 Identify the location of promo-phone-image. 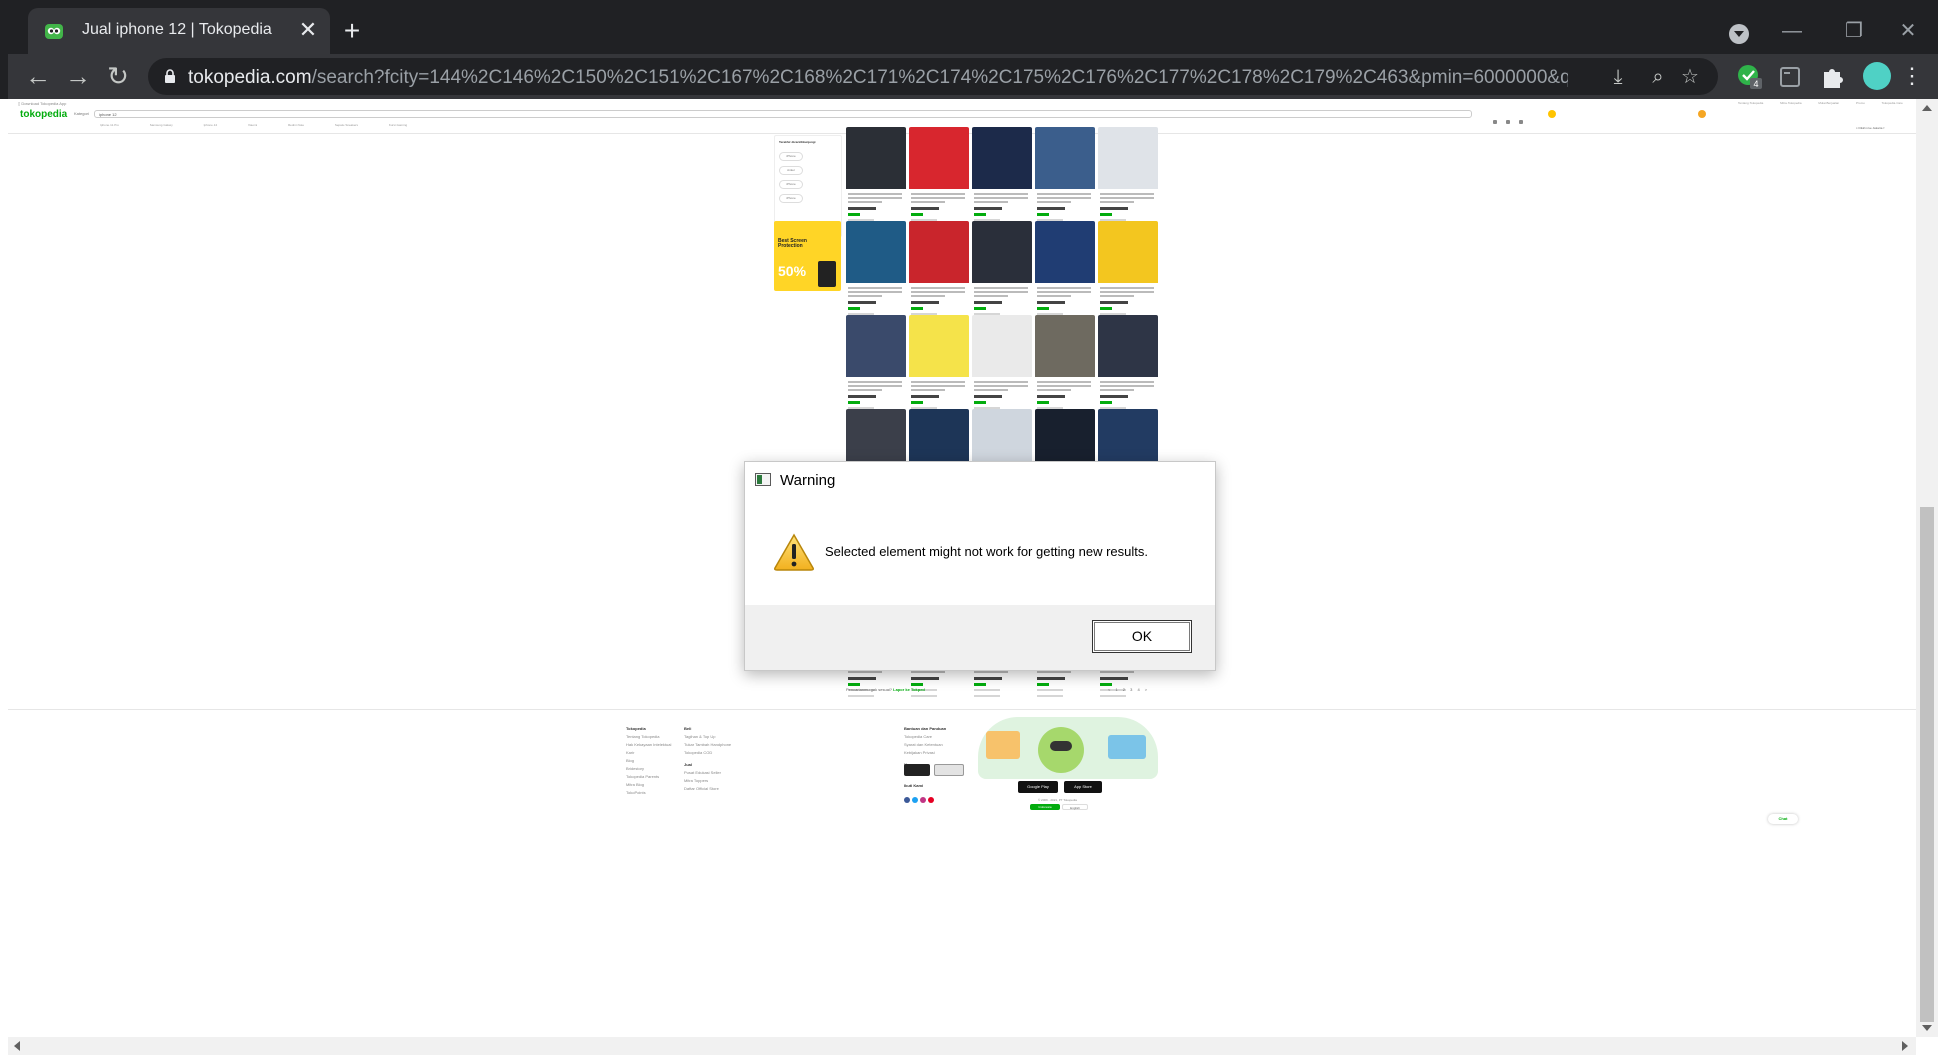
(827, 274).